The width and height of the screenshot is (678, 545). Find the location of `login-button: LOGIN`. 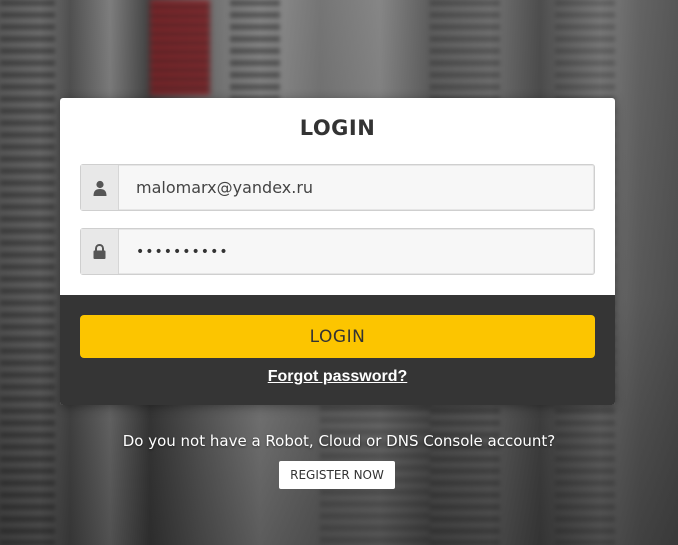

login-button: LOGIN is located at coordinates (337, 336).